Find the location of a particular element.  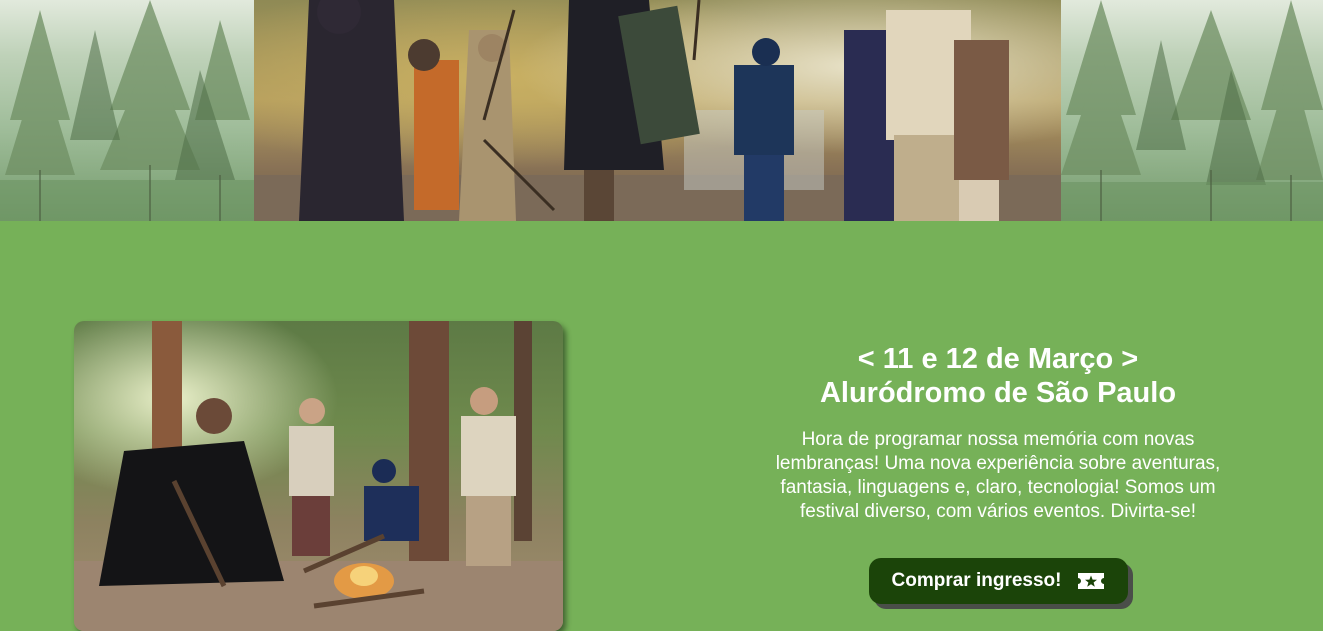

event-venue: Aluródromo de São Paulo is located at coordinates (998, 393).